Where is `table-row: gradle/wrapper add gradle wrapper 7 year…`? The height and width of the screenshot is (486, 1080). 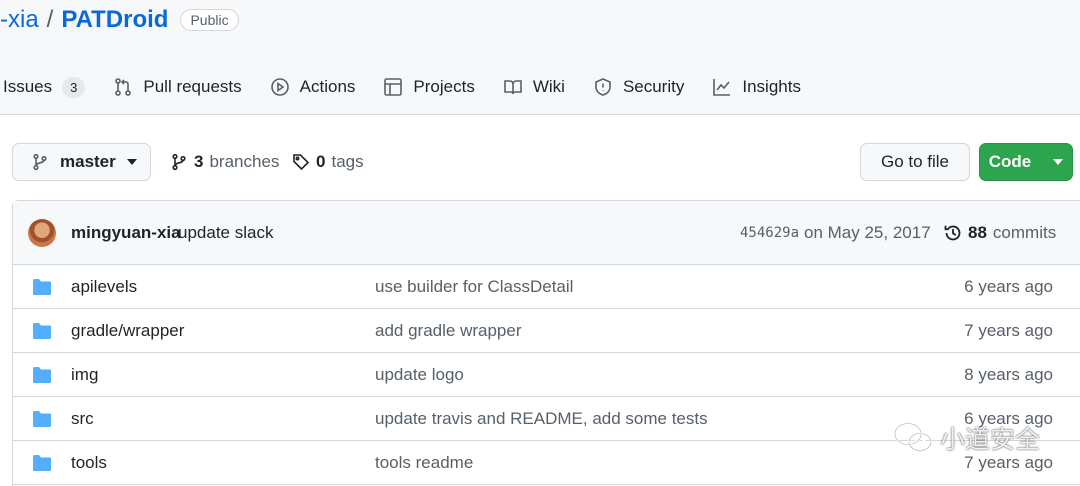 table-row: gradle/wrapper add gradle wrapper 7 year… is located at coordinates (546, 331).